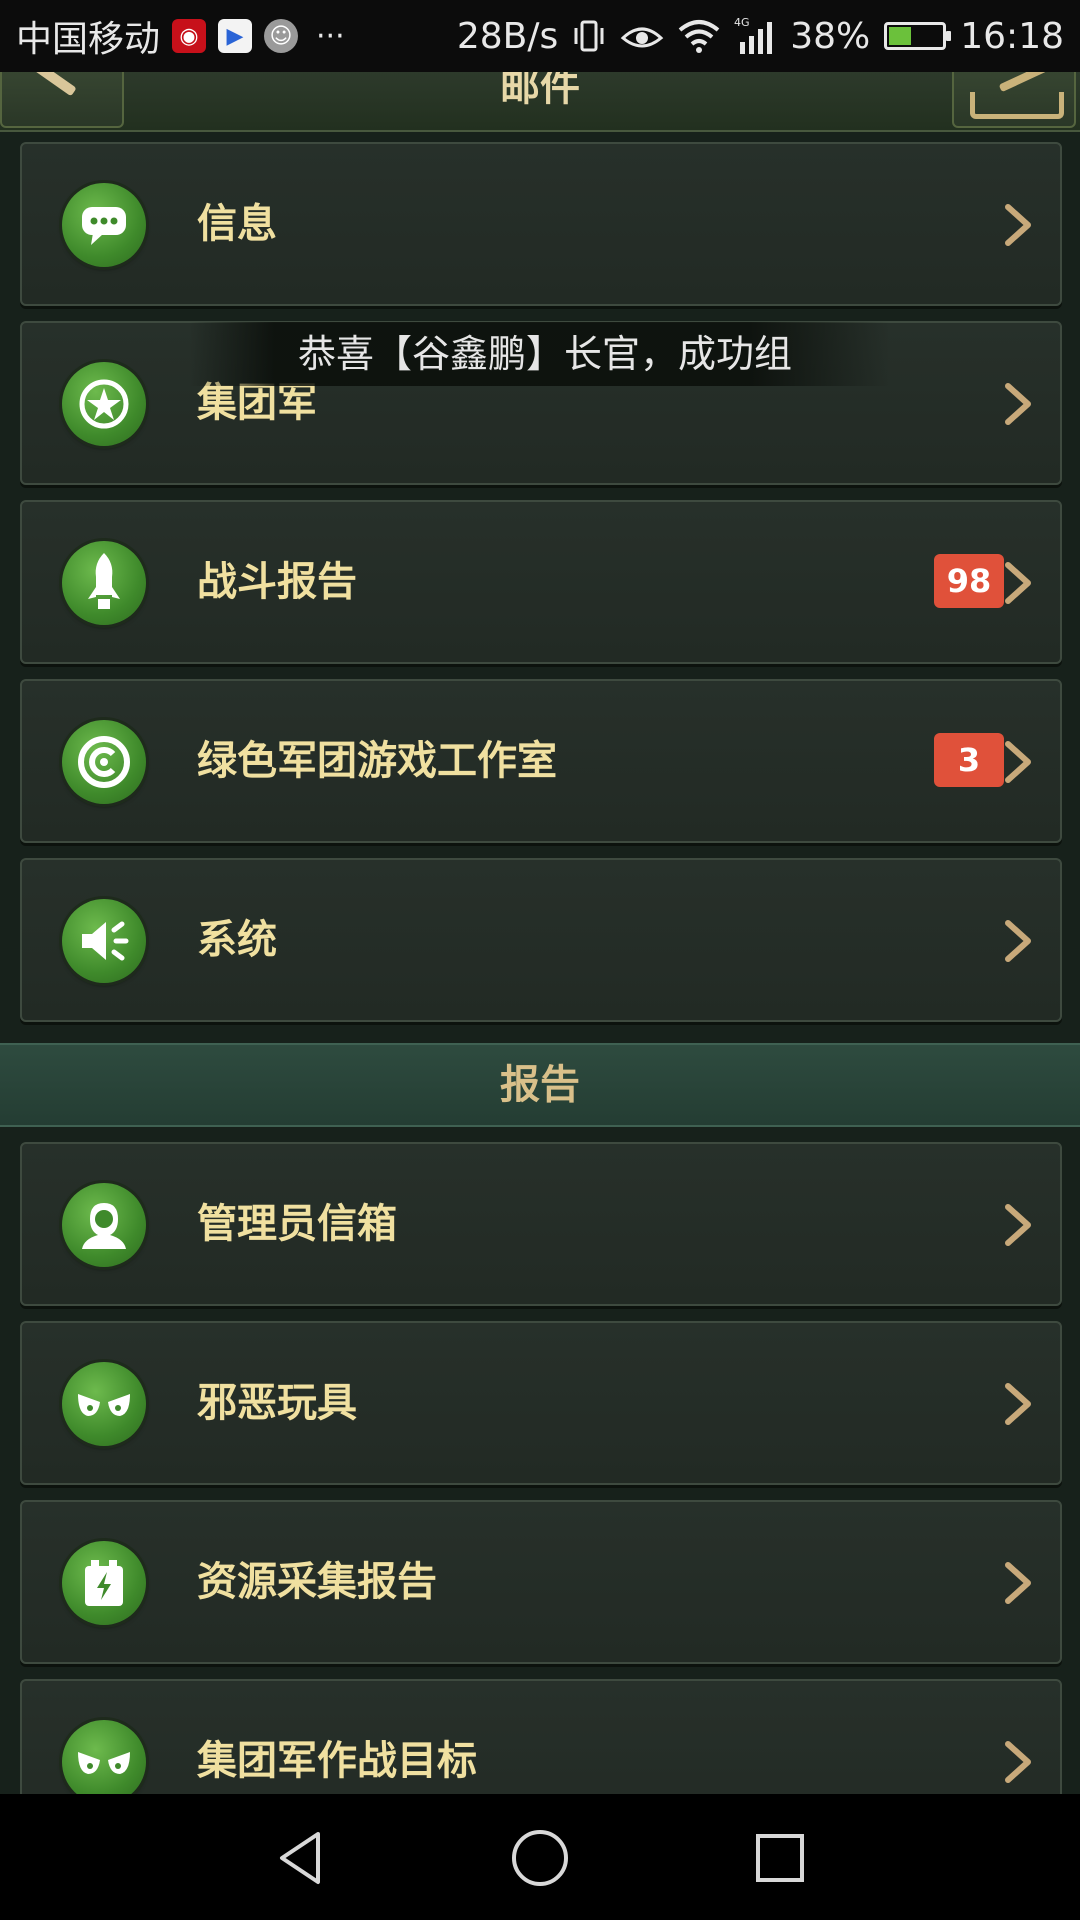 The image size is (1080, 1920). I want to click on list-item-resource-report: 资源采集报告, so click(541, 1582).